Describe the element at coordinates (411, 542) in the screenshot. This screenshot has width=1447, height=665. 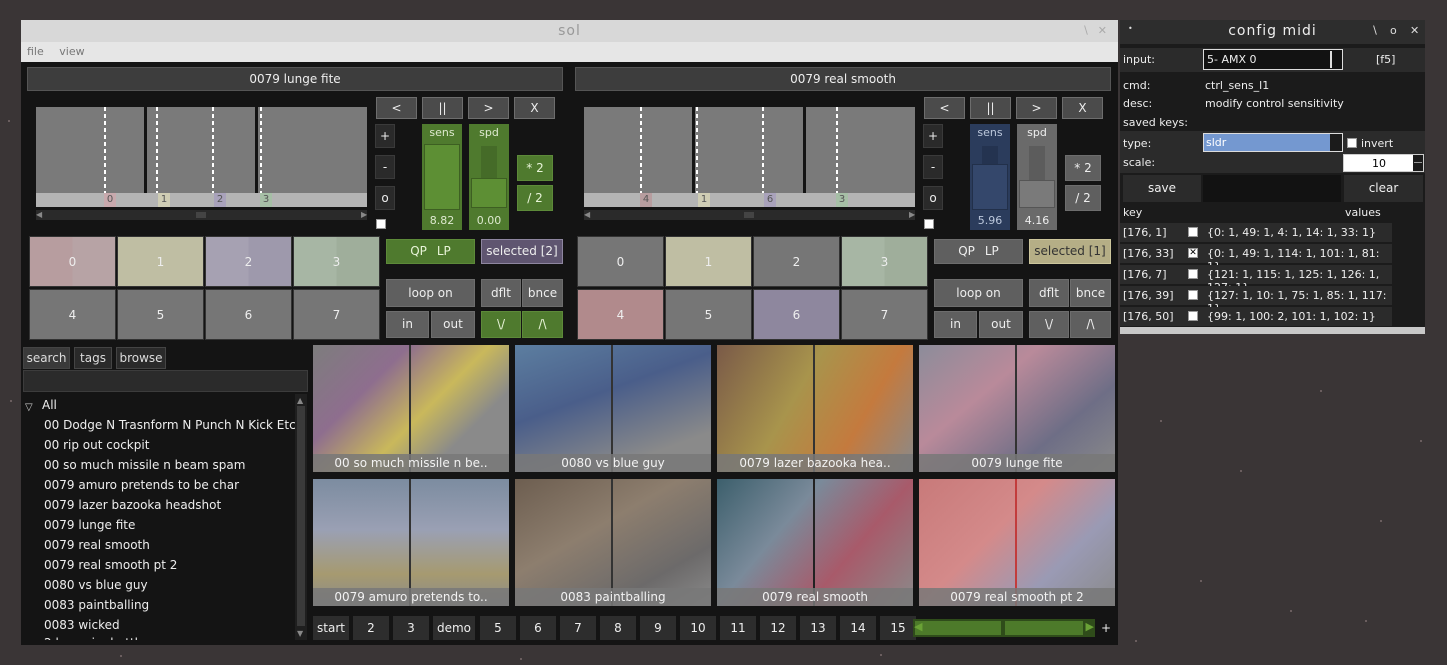
I see `clip-thumbnail: 0079 amuro pretends to..` at that location.